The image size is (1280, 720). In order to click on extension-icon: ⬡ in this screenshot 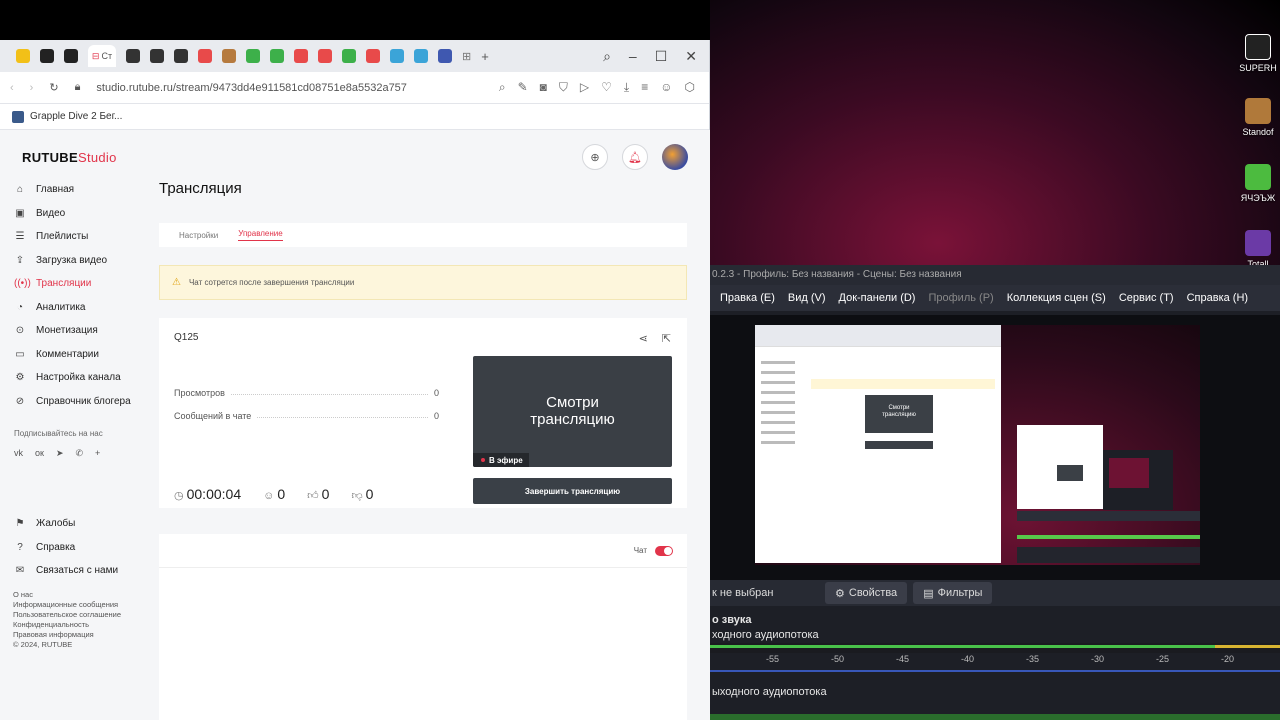, I will do `click(690, 87)`.